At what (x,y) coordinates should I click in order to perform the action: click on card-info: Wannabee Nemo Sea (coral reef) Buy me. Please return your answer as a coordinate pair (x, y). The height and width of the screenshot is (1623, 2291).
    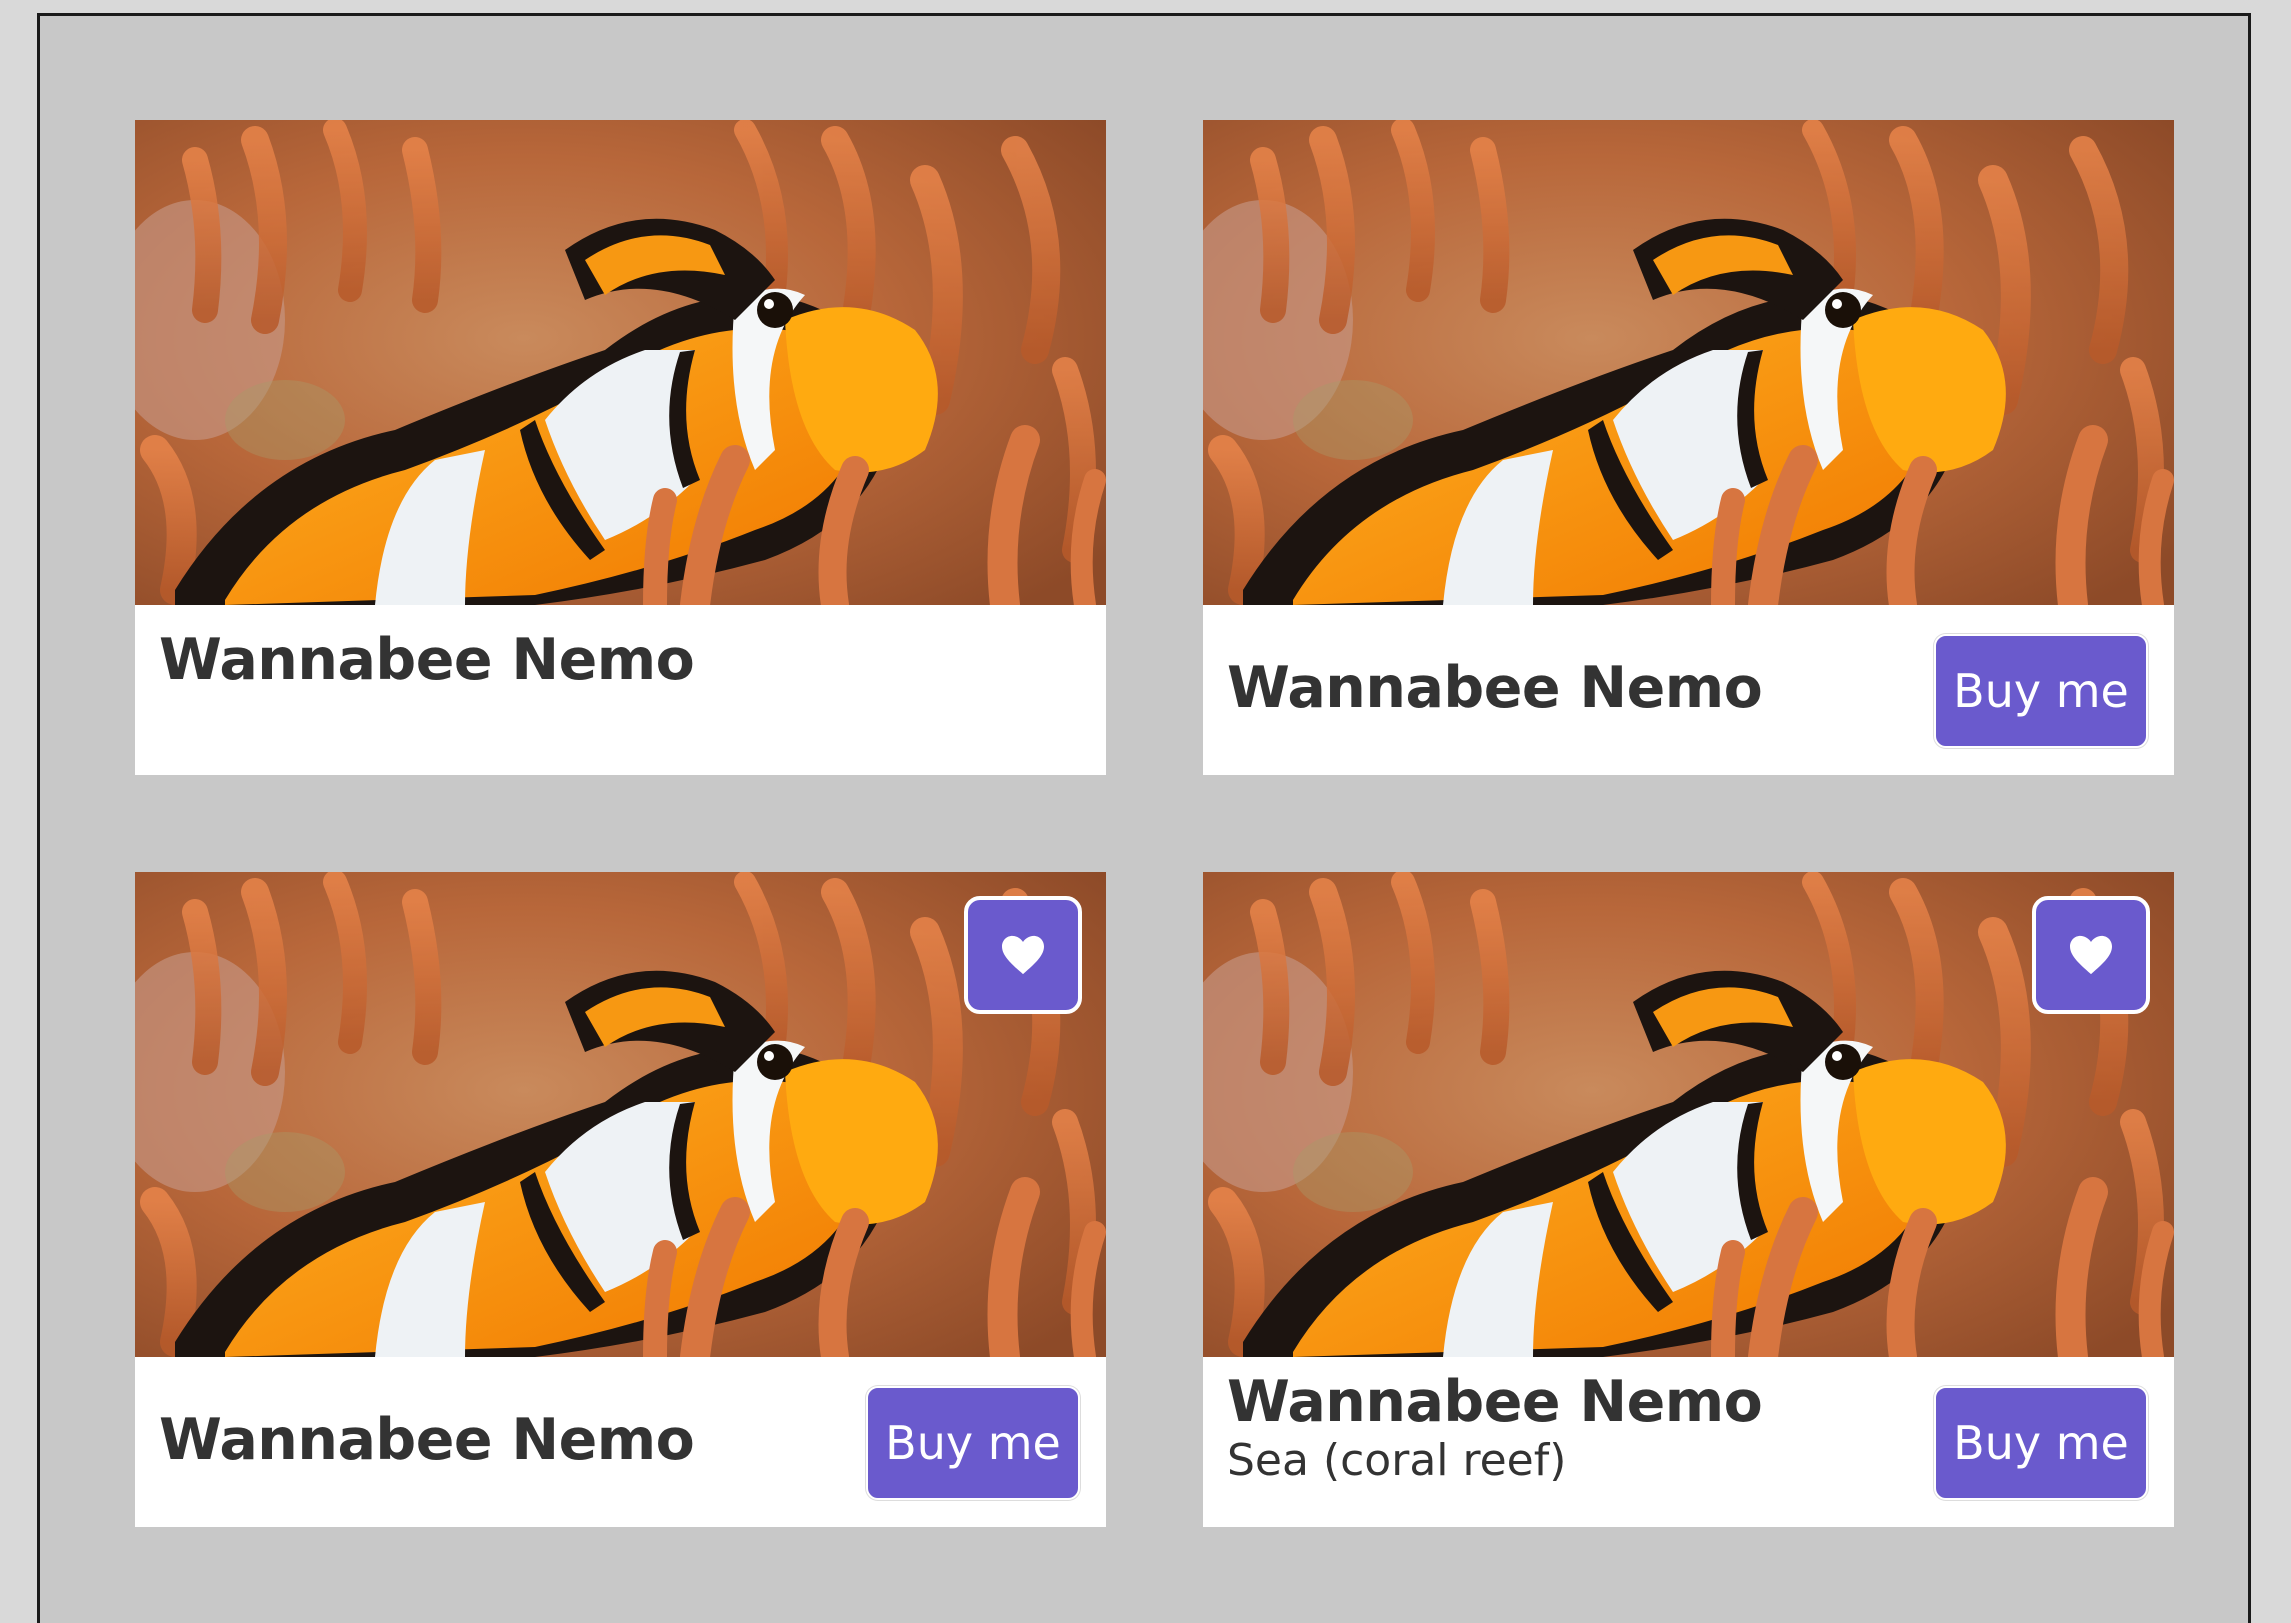
    Looking at the image, I should click on (1688, 1442).